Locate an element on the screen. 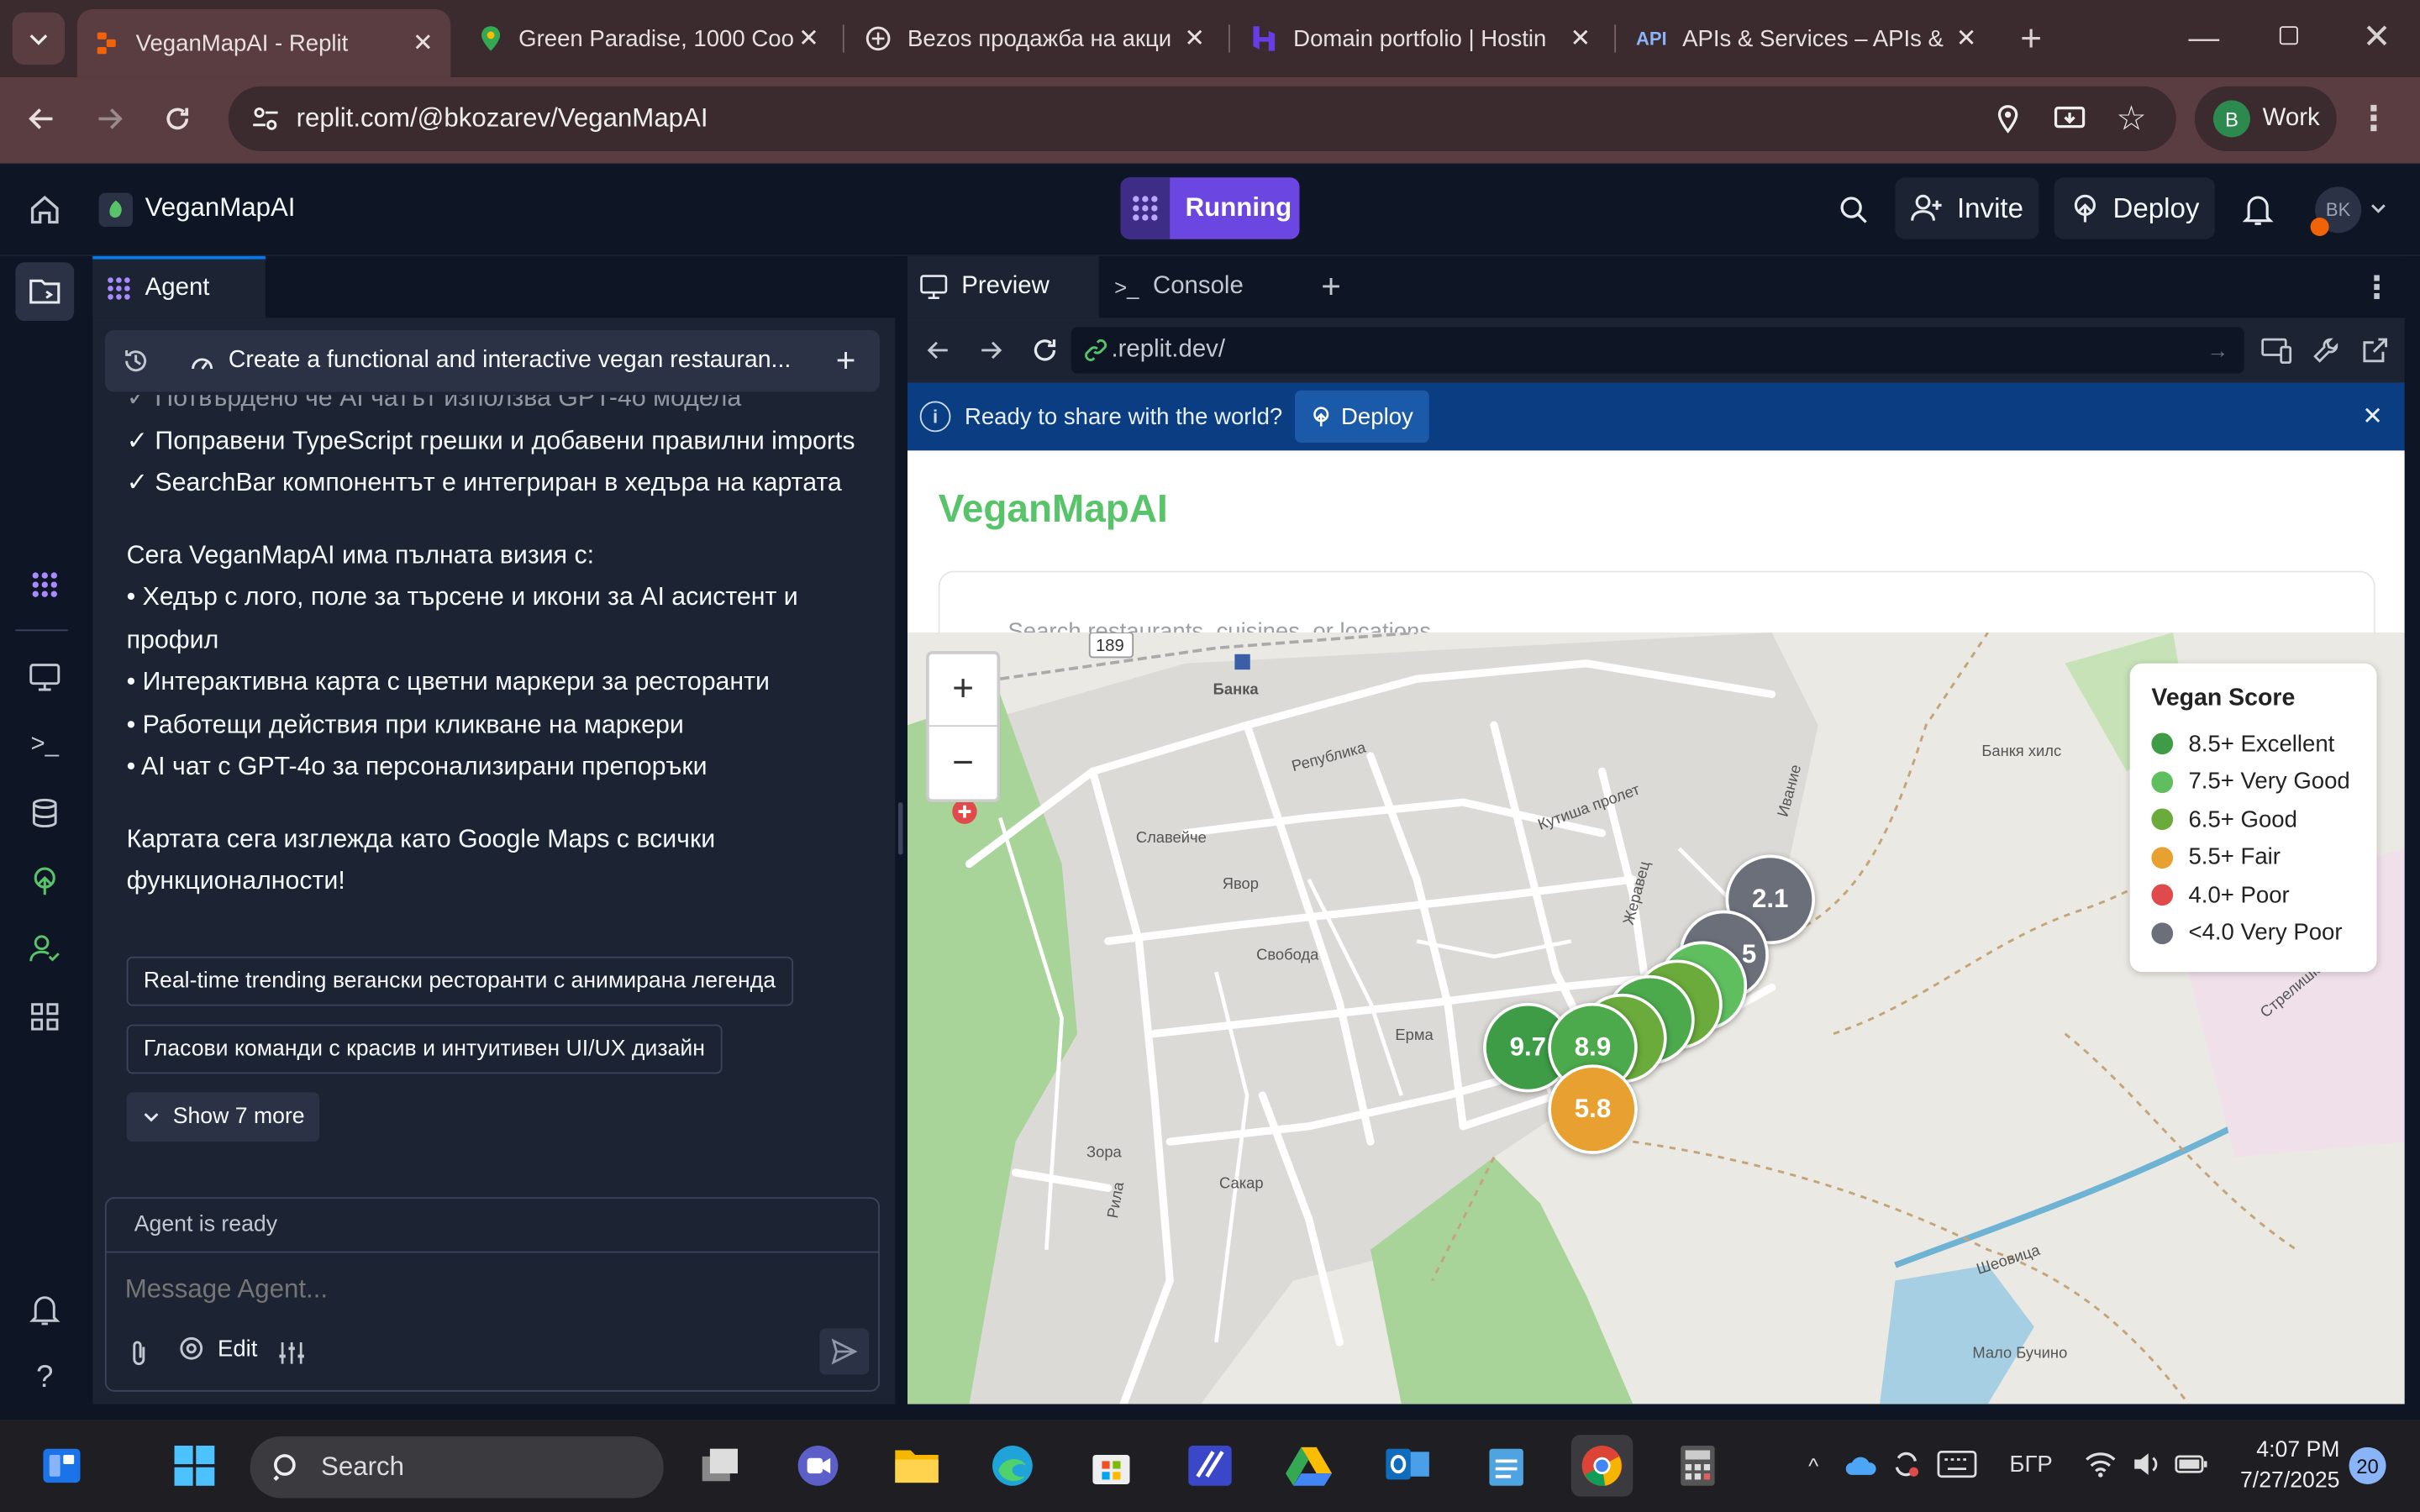  devtools-wrench-icon is located at coordinates (2326, 350).